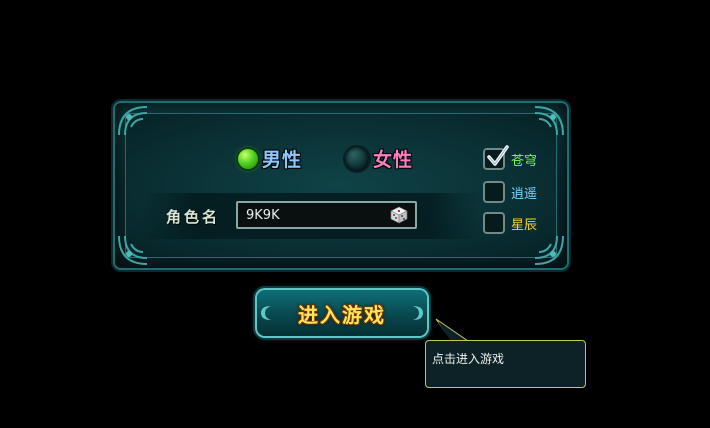  Describe the element at coordinates (468, 359) in the screenshot. I see `tooltip-text: 点击进入游戏` at that location.